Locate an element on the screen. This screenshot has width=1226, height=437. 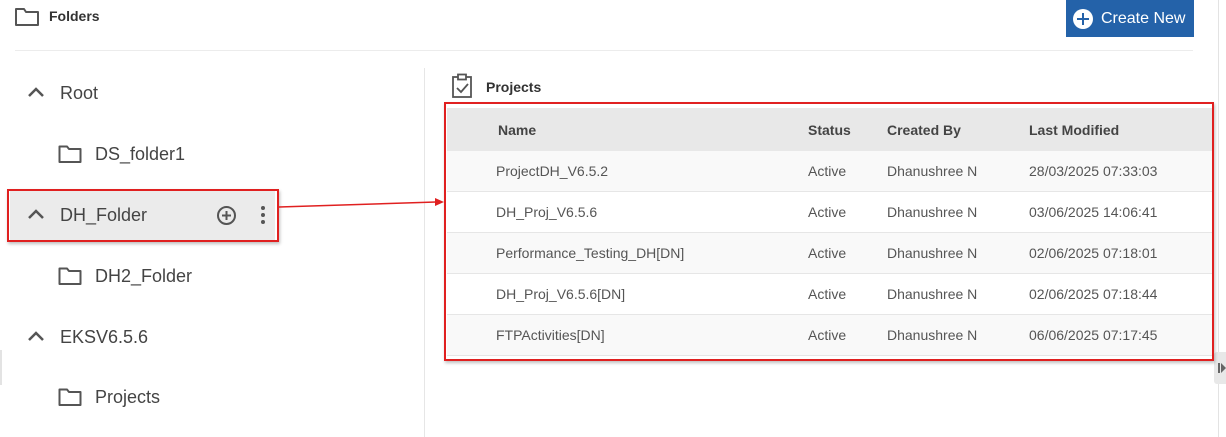
table-header: Name Status Created By Last Modified is located at coordinates (829, 129).